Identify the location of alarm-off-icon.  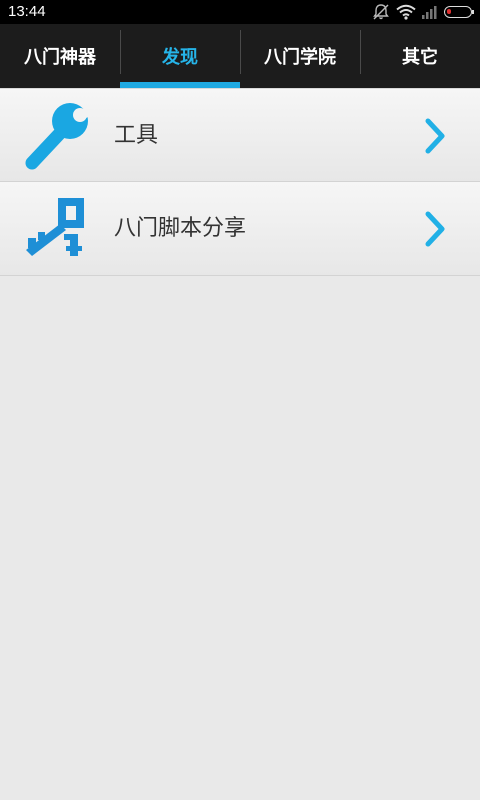
(381, 12).